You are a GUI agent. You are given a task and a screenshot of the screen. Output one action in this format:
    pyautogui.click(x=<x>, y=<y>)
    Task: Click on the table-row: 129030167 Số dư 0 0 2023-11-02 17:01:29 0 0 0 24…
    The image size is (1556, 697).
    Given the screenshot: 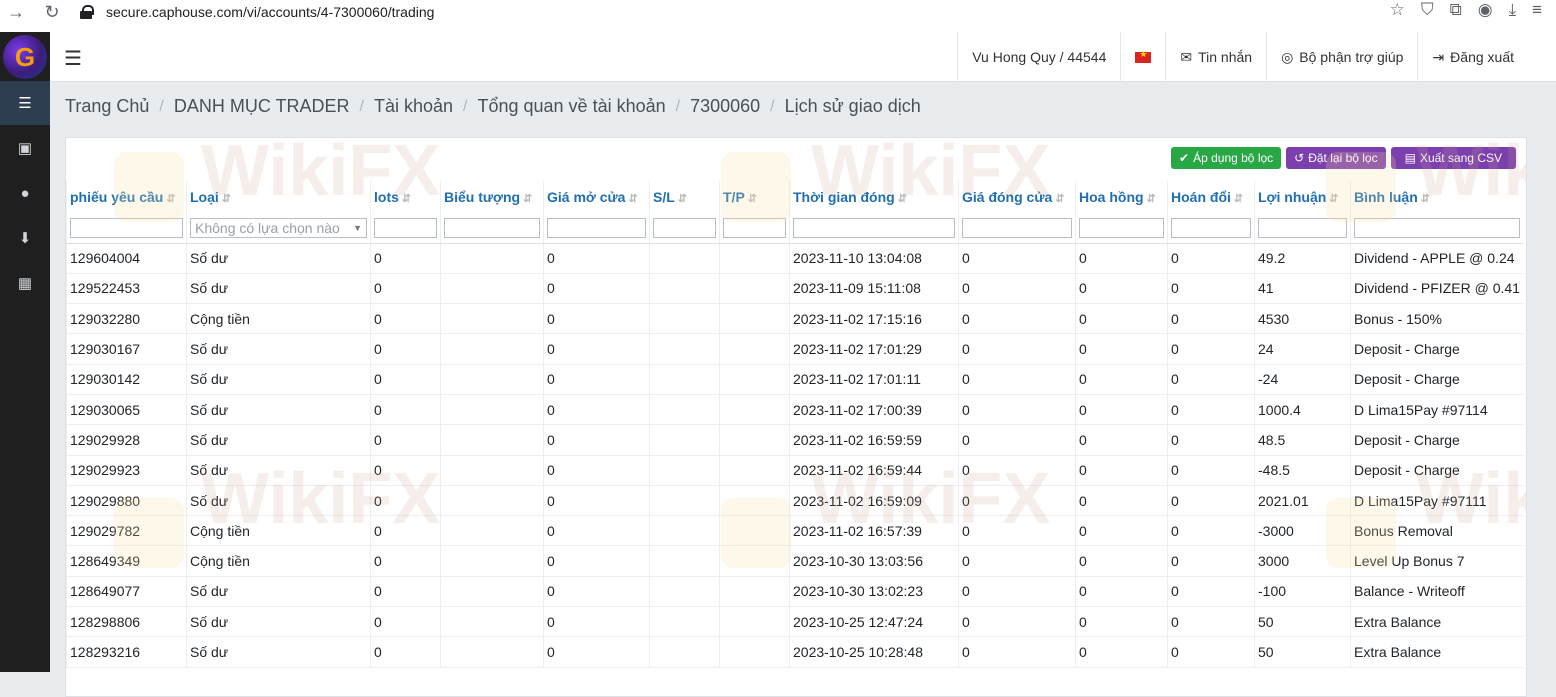 What is the action you would take?
    pyautogui.click(x=794, y=349)
    